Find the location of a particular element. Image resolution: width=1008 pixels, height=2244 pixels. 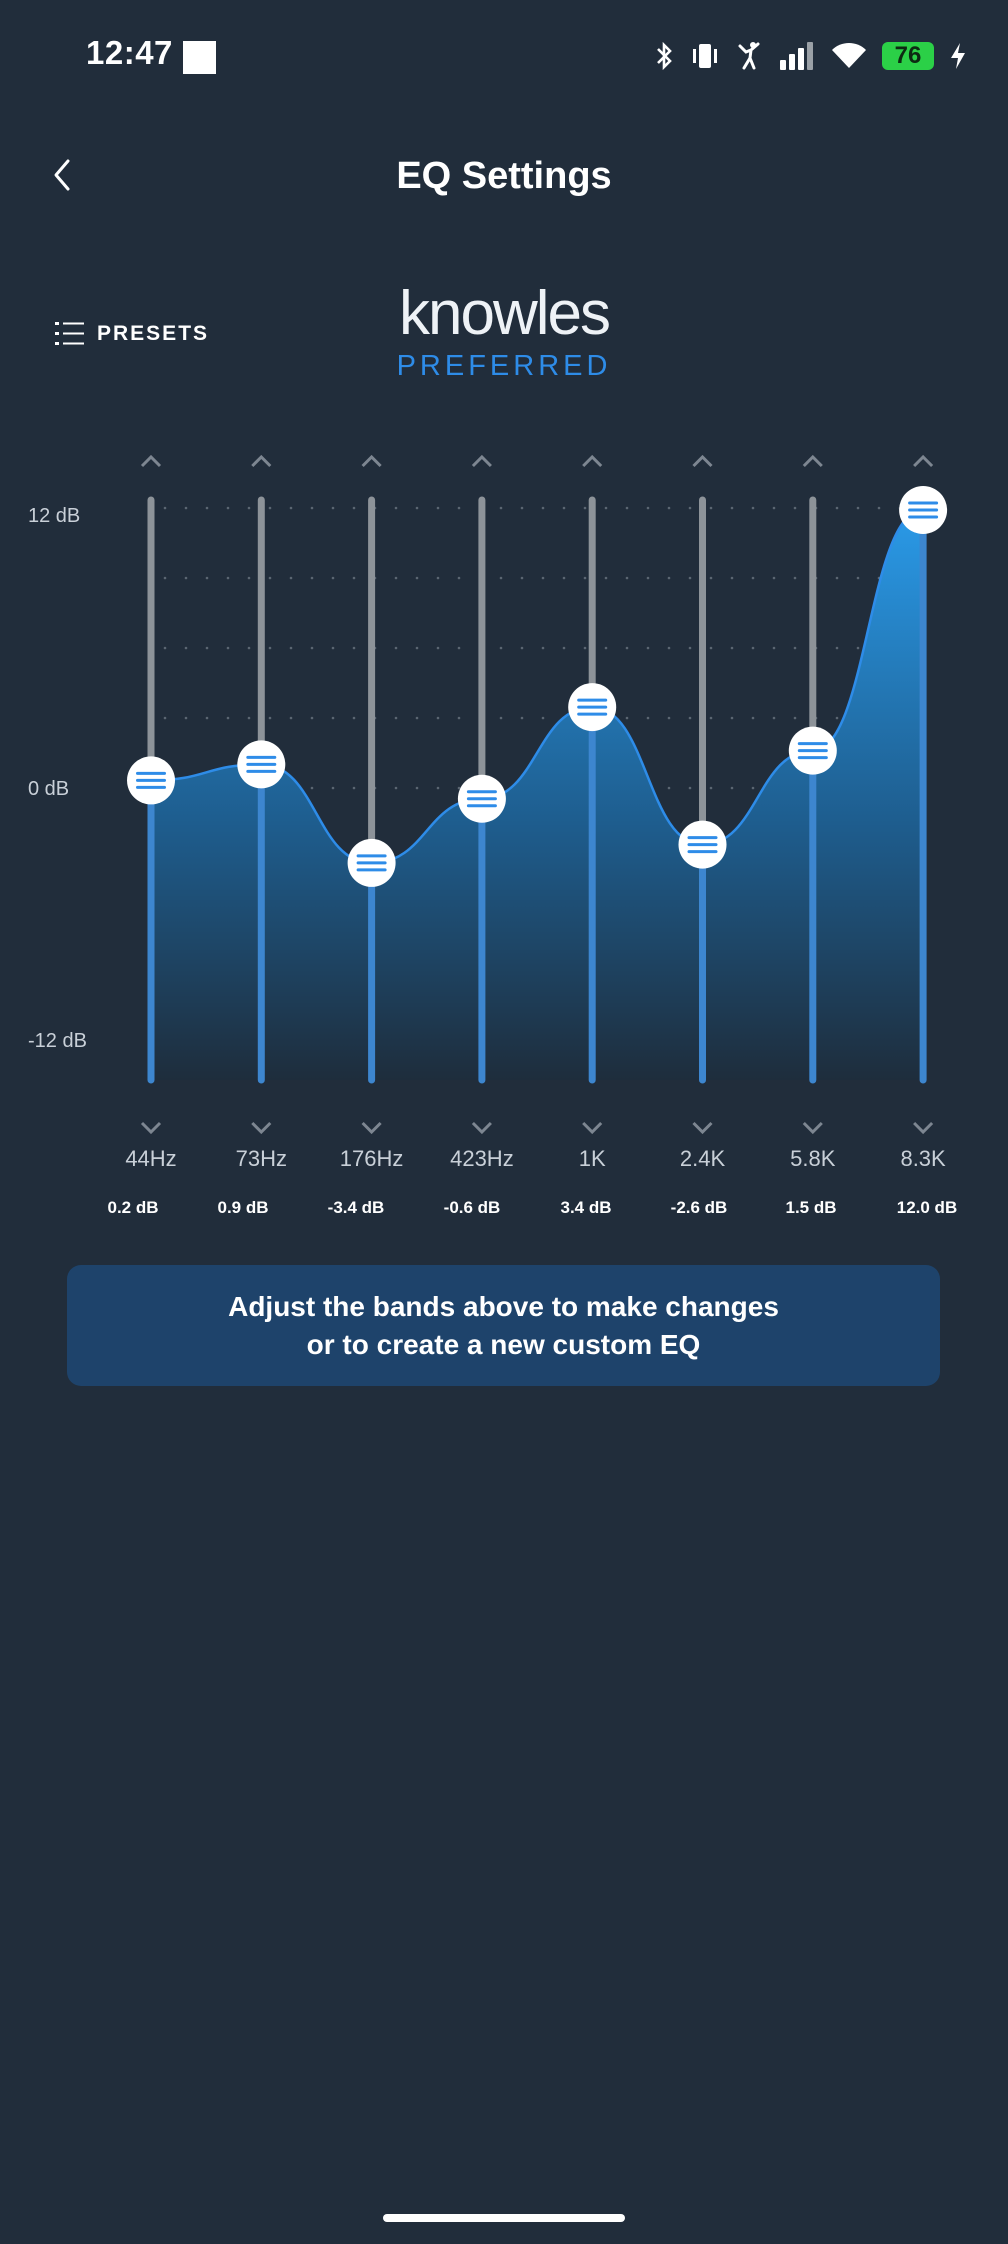

preset-name: PREFERRED is located at coordinates (504, 366).